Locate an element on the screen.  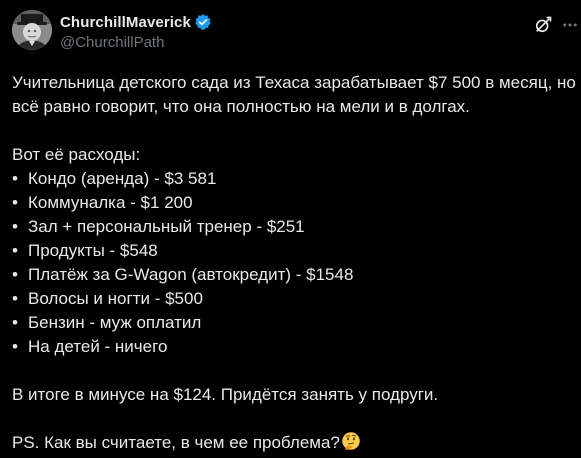
ps-line: PS. Как вы считаете, в чем ее проблема? is located at coordinates (292, 443).